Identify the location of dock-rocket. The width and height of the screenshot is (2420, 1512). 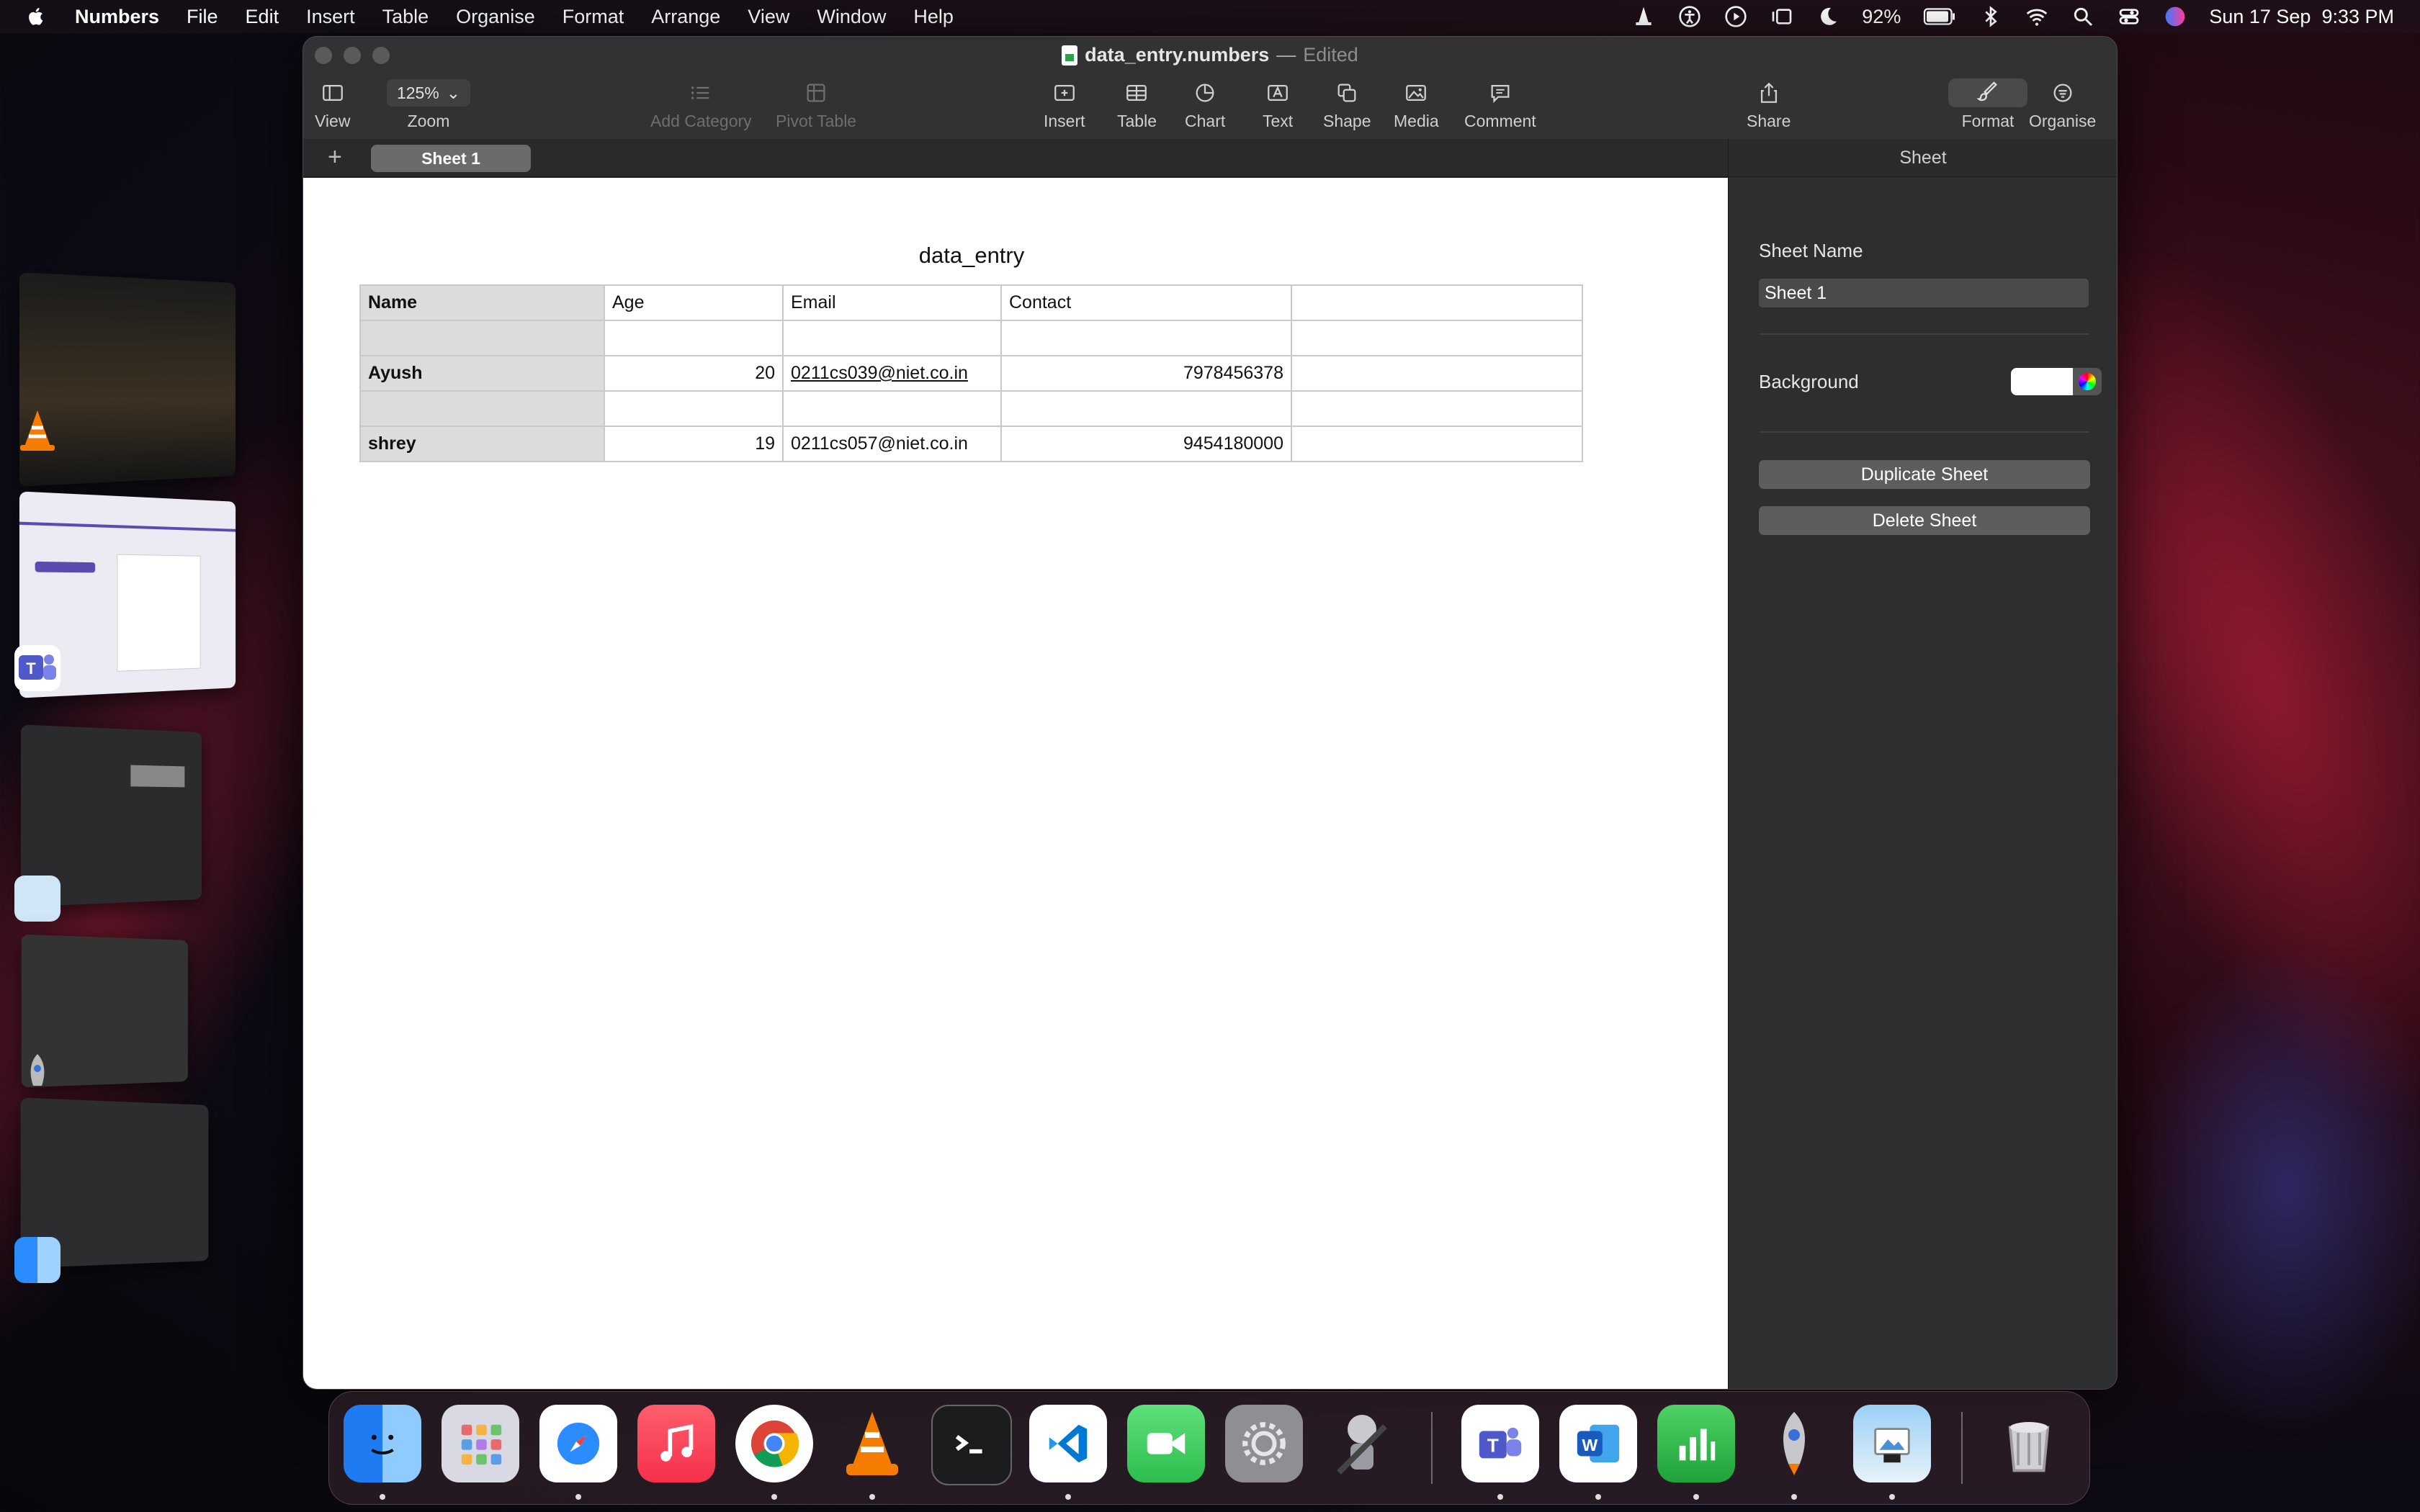
(1794, 1443).